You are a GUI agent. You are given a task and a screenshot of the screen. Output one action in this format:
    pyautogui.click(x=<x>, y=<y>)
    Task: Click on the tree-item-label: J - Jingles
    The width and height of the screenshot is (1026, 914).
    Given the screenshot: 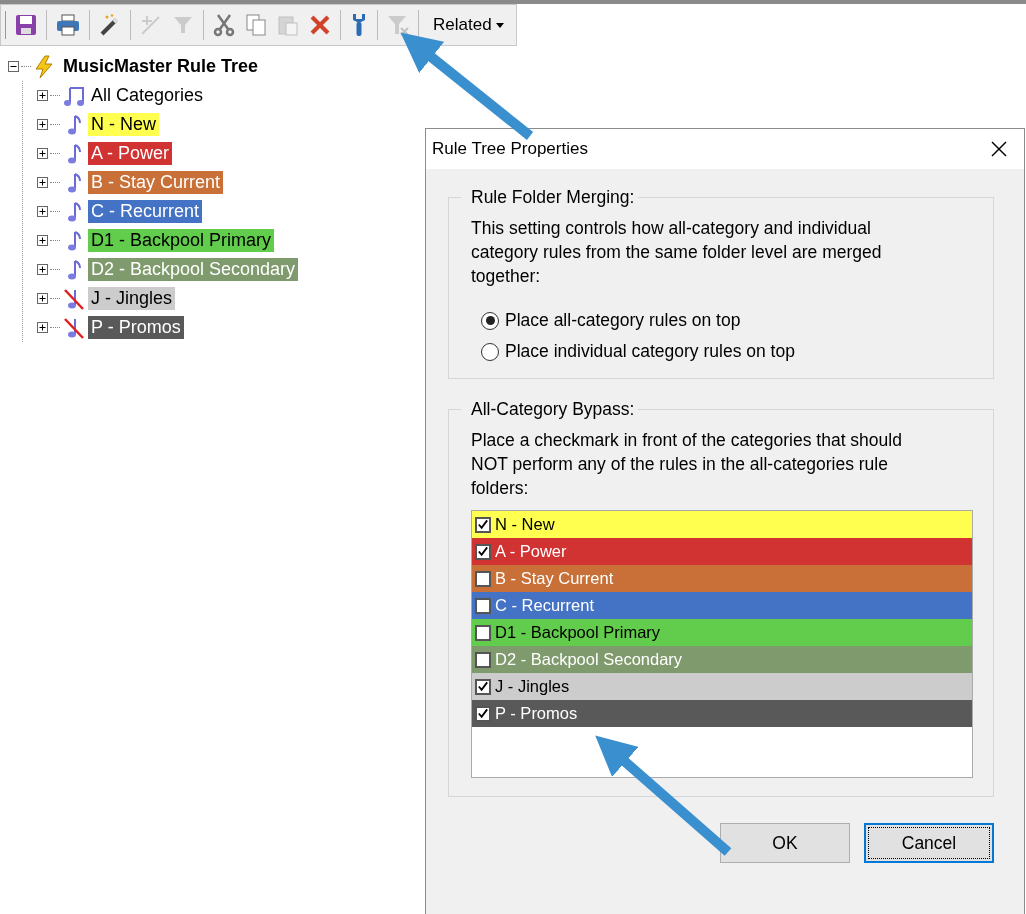 What is the action you would take?
    pyautogui.click(x=132, y=298)
    